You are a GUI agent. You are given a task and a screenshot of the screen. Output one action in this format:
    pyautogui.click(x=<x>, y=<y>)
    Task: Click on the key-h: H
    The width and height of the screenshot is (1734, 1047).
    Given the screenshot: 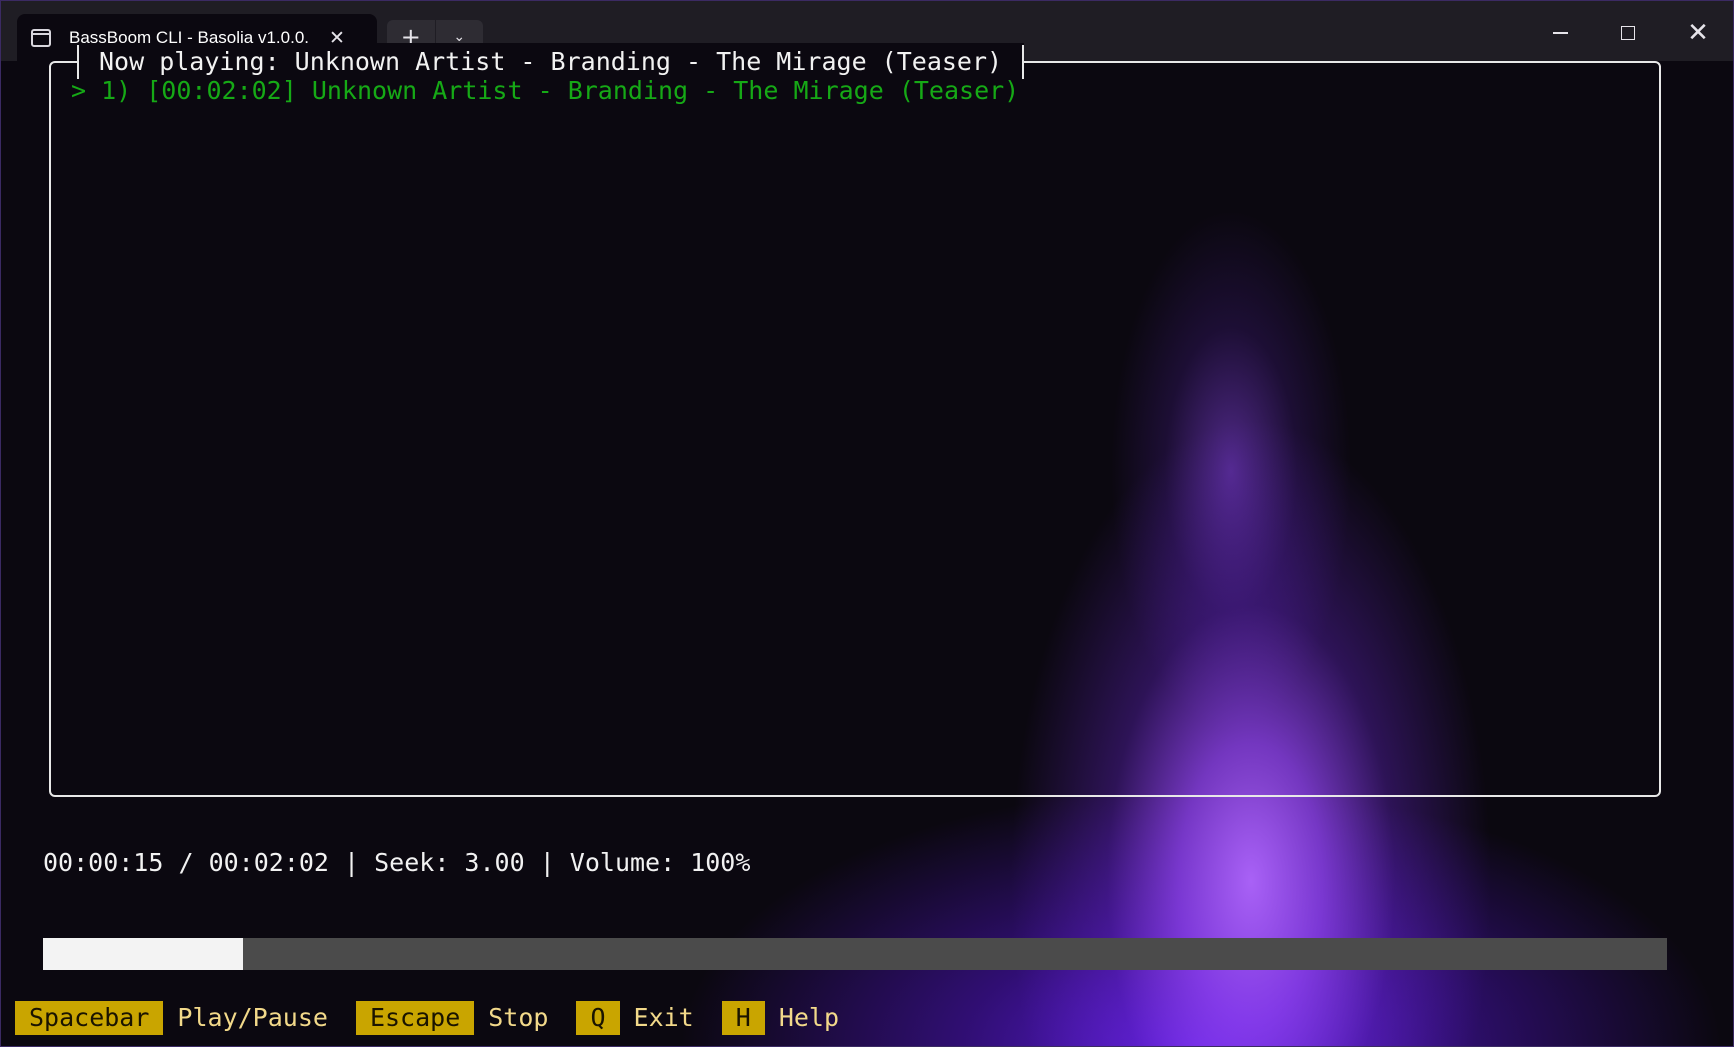 What is the action you would take?
    pyautogui.click(x=743, y=1018)
    